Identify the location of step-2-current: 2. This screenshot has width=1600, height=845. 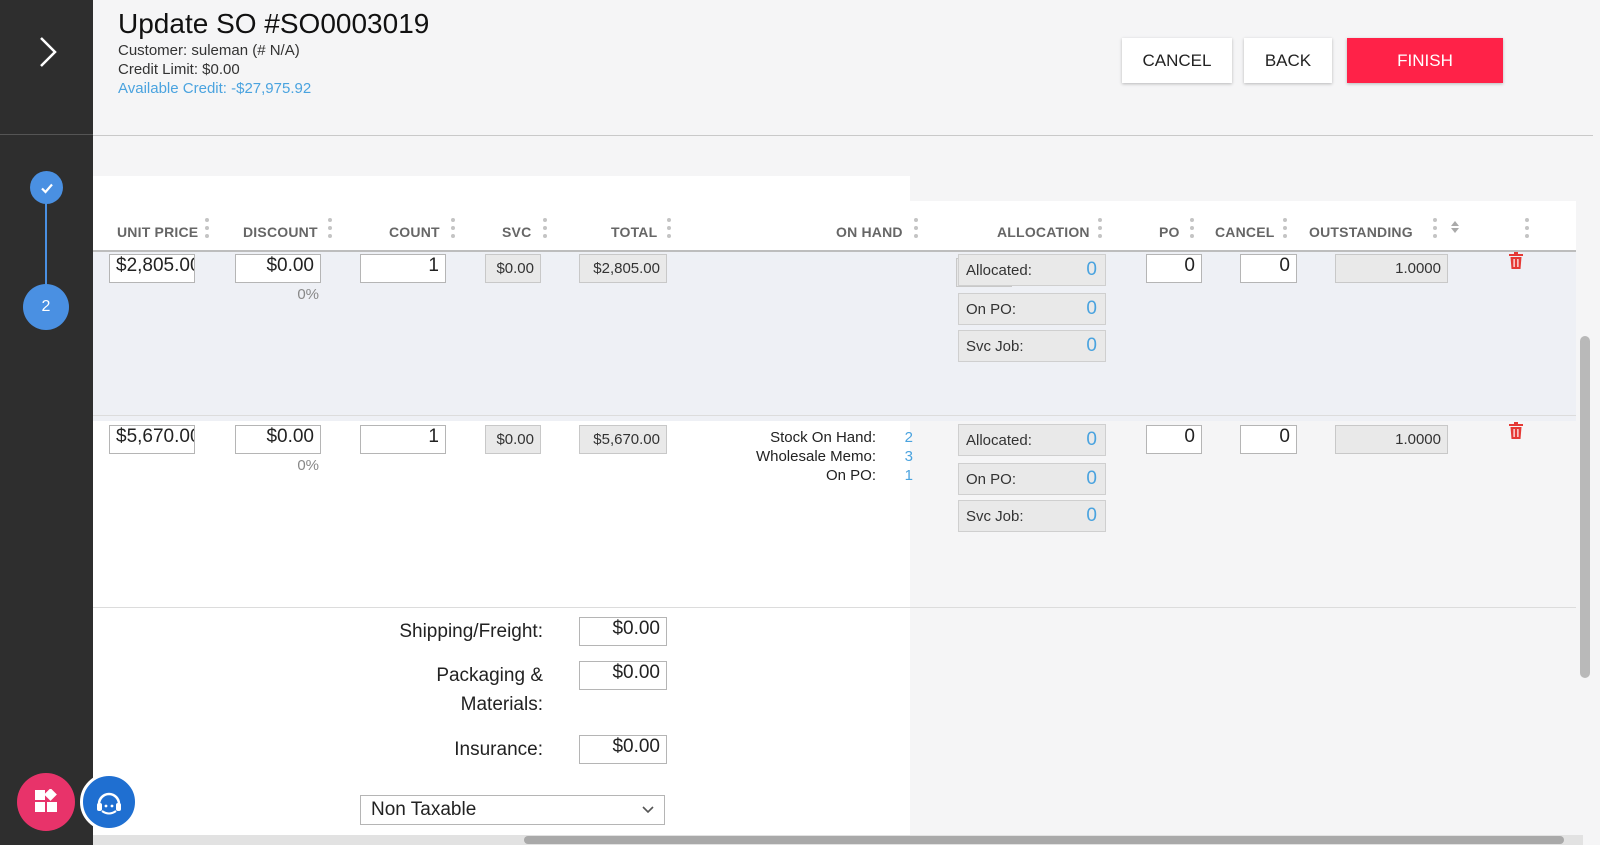
(46, 307).